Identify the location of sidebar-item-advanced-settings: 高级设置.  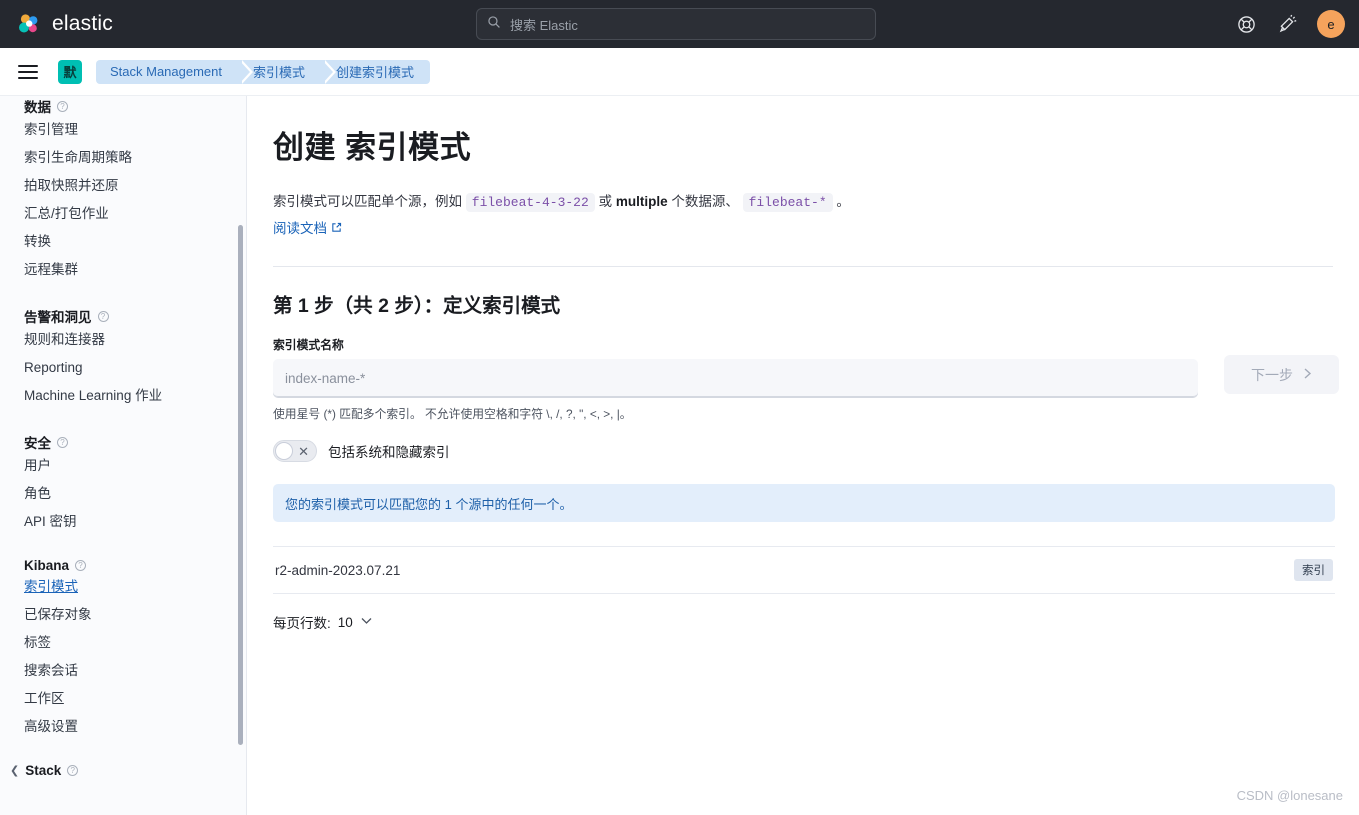
(135, 727).